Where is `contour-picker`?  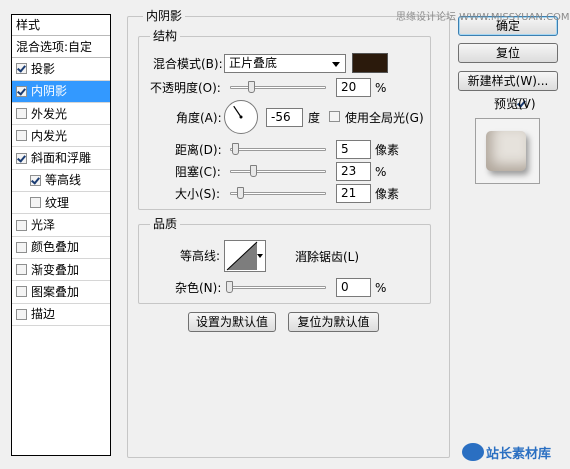 contour-picker is located at coordinates (245, 256).